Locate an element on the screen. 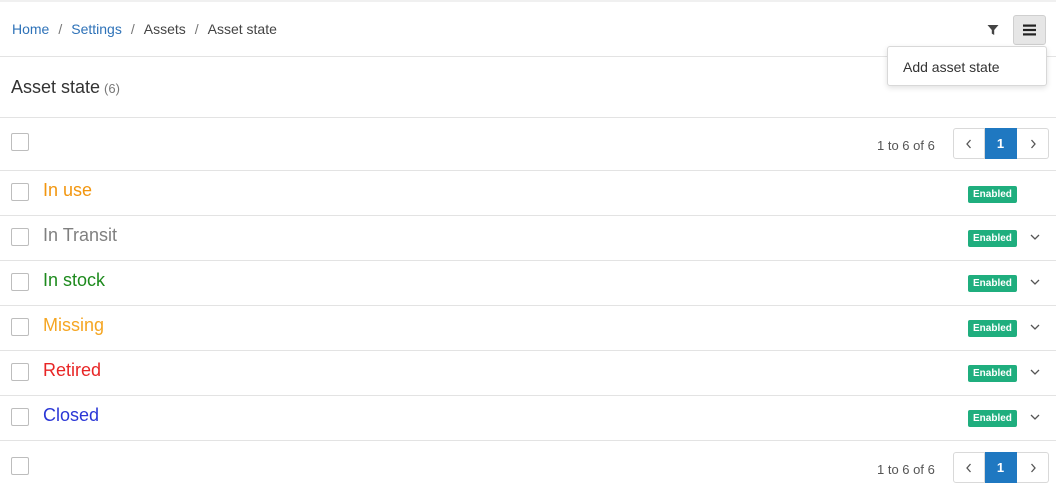 The width and height of the screenshot is (1056, 495). breadcrumb: Home / Settings / Assets / Asset state is located at coordinates (144, 29).